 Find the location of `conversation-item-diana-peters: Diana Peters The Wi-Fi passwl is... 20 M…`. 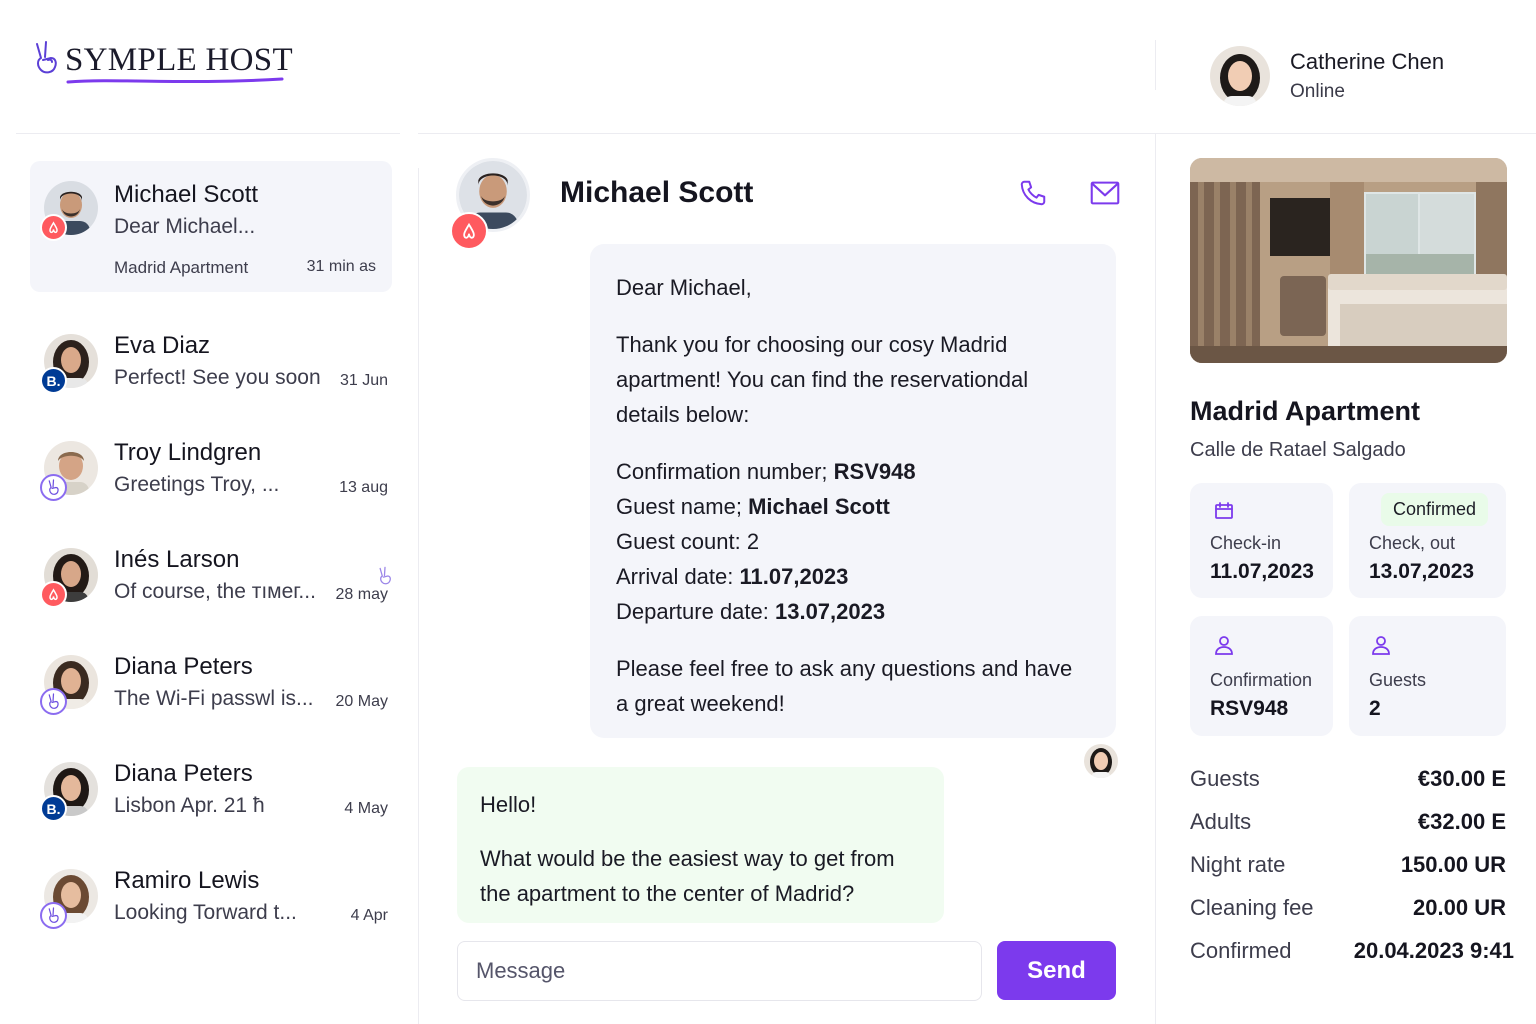

conversation-item-diana-peters: Diana Peters The Wi-Fi passwl is... 20 M… is located at coordinates (211, 686).